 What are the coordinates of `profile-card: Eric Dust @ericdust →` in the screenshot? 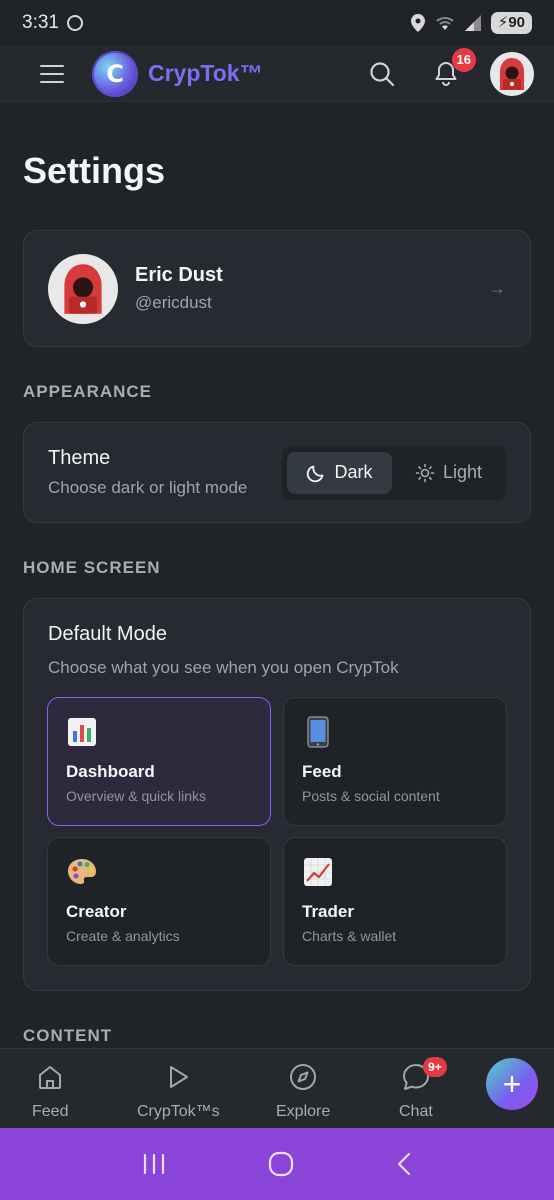 It's located at (277, 288).